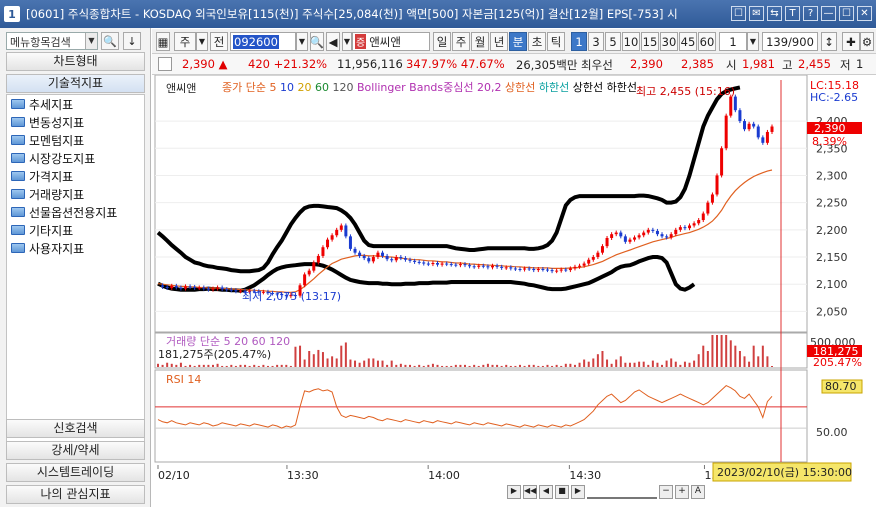  I want to click on tree-item: 사용자지표, so click(75, 248).